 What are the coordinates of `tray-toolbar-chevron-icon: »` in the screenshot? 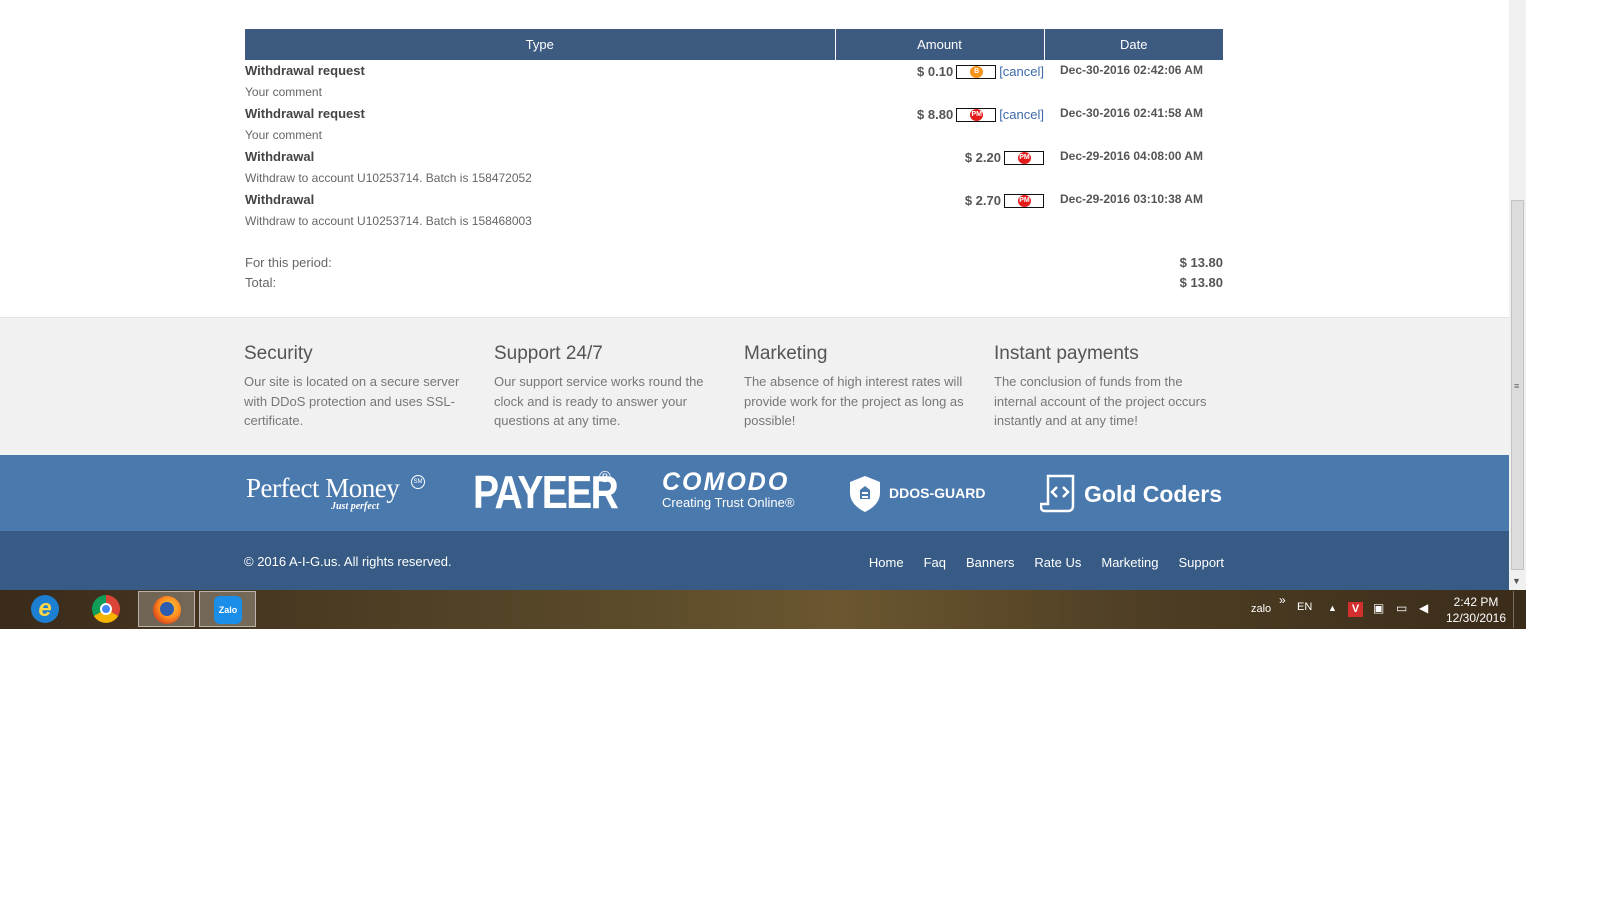 It's located at (1282, 600).